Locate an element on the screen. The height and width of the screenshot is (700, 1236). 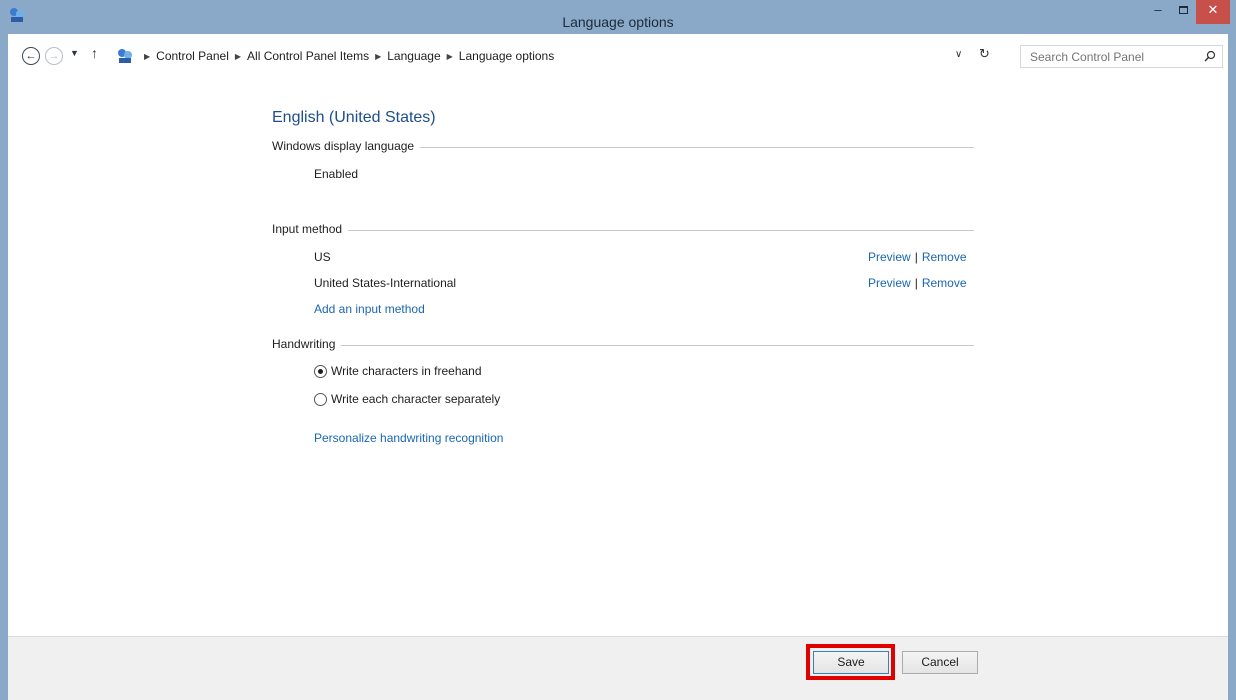
input-method-name: United States-International is located at coordinates (385, 283).